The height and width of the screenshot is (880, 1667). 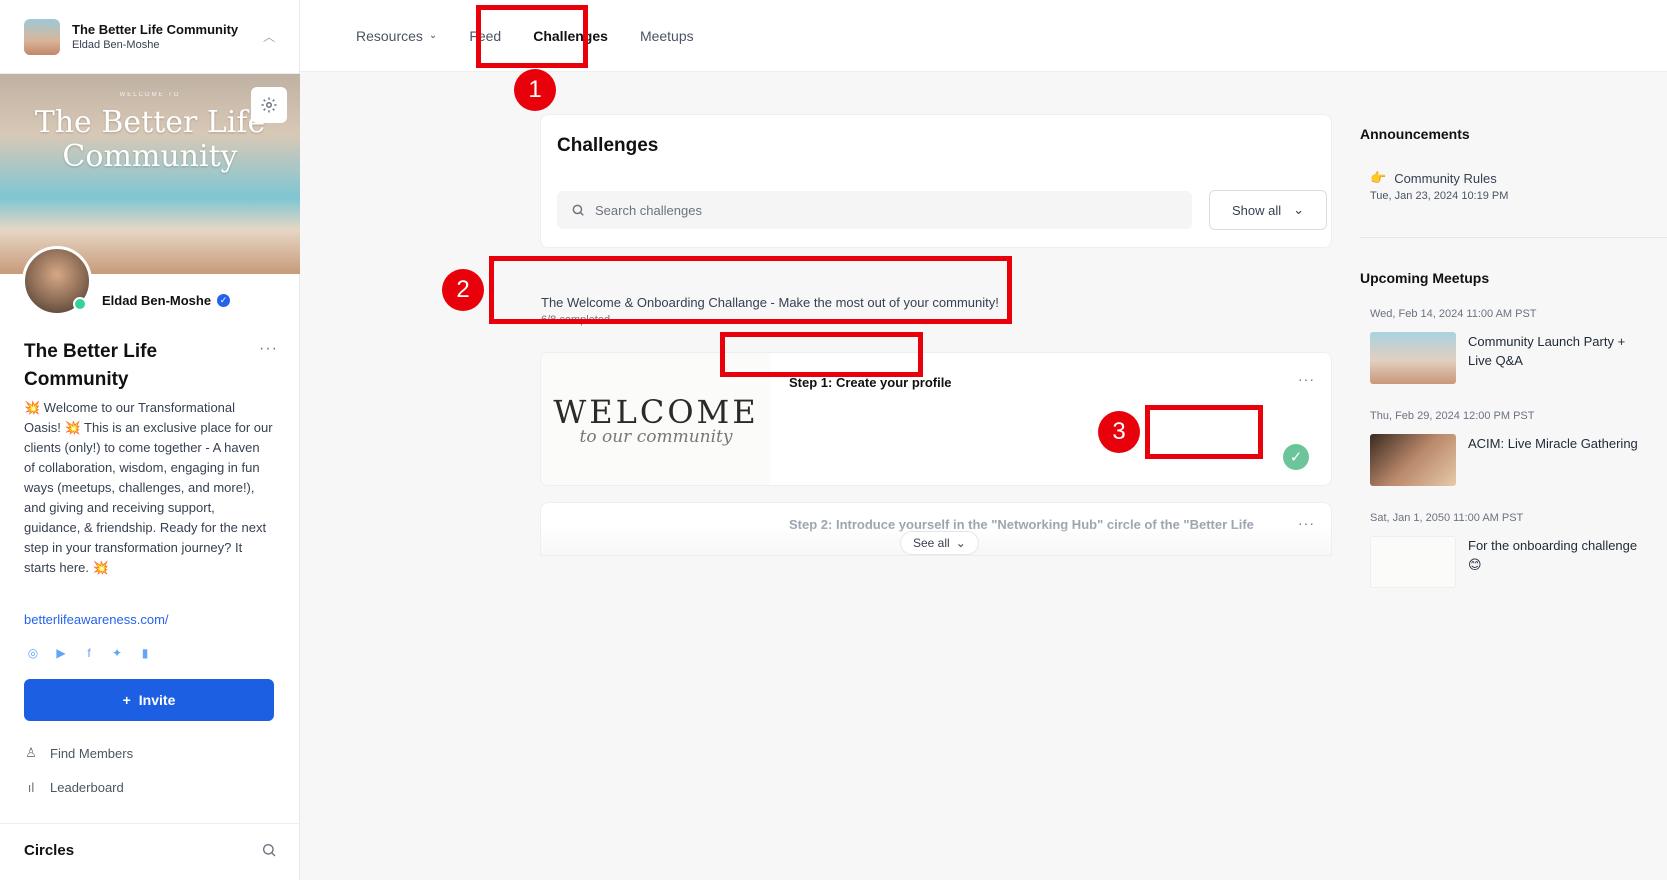 I want to click on meetup-date: Wed, Feb 14, 2024 11:00 AM PST, so click(x=1453, y=314).